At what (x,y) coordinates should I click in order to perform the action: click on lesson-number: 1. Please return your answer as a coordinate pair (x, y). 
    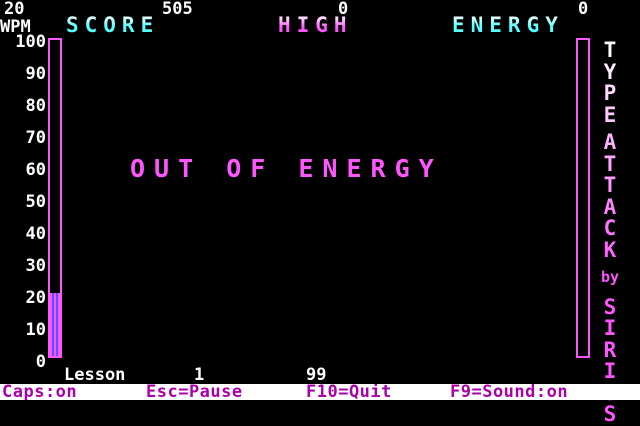
    Looking at the image, I should click on (199, 375).